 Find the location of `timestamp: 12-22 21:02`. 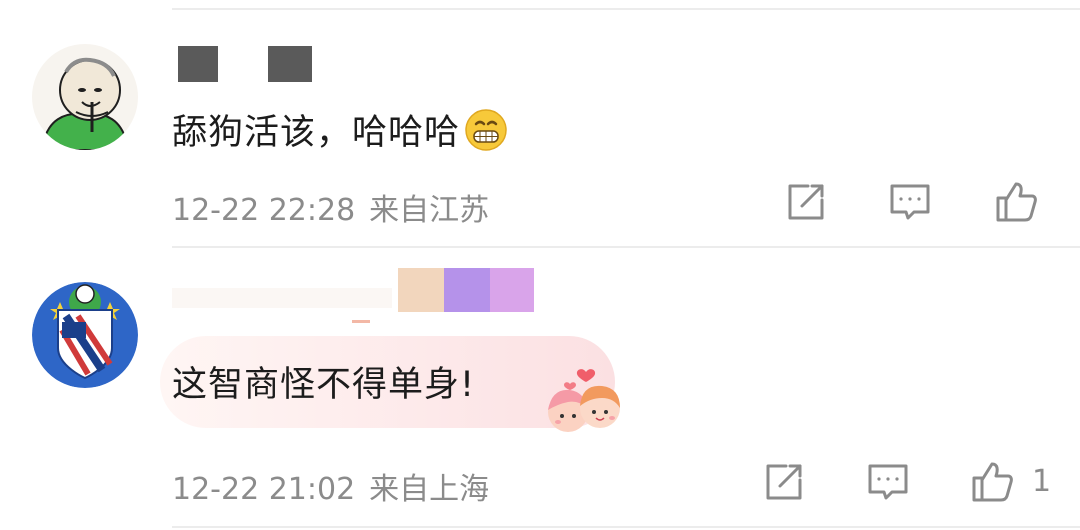

timestamp: 12-22 21:02 is located at coordinates (264, 489).